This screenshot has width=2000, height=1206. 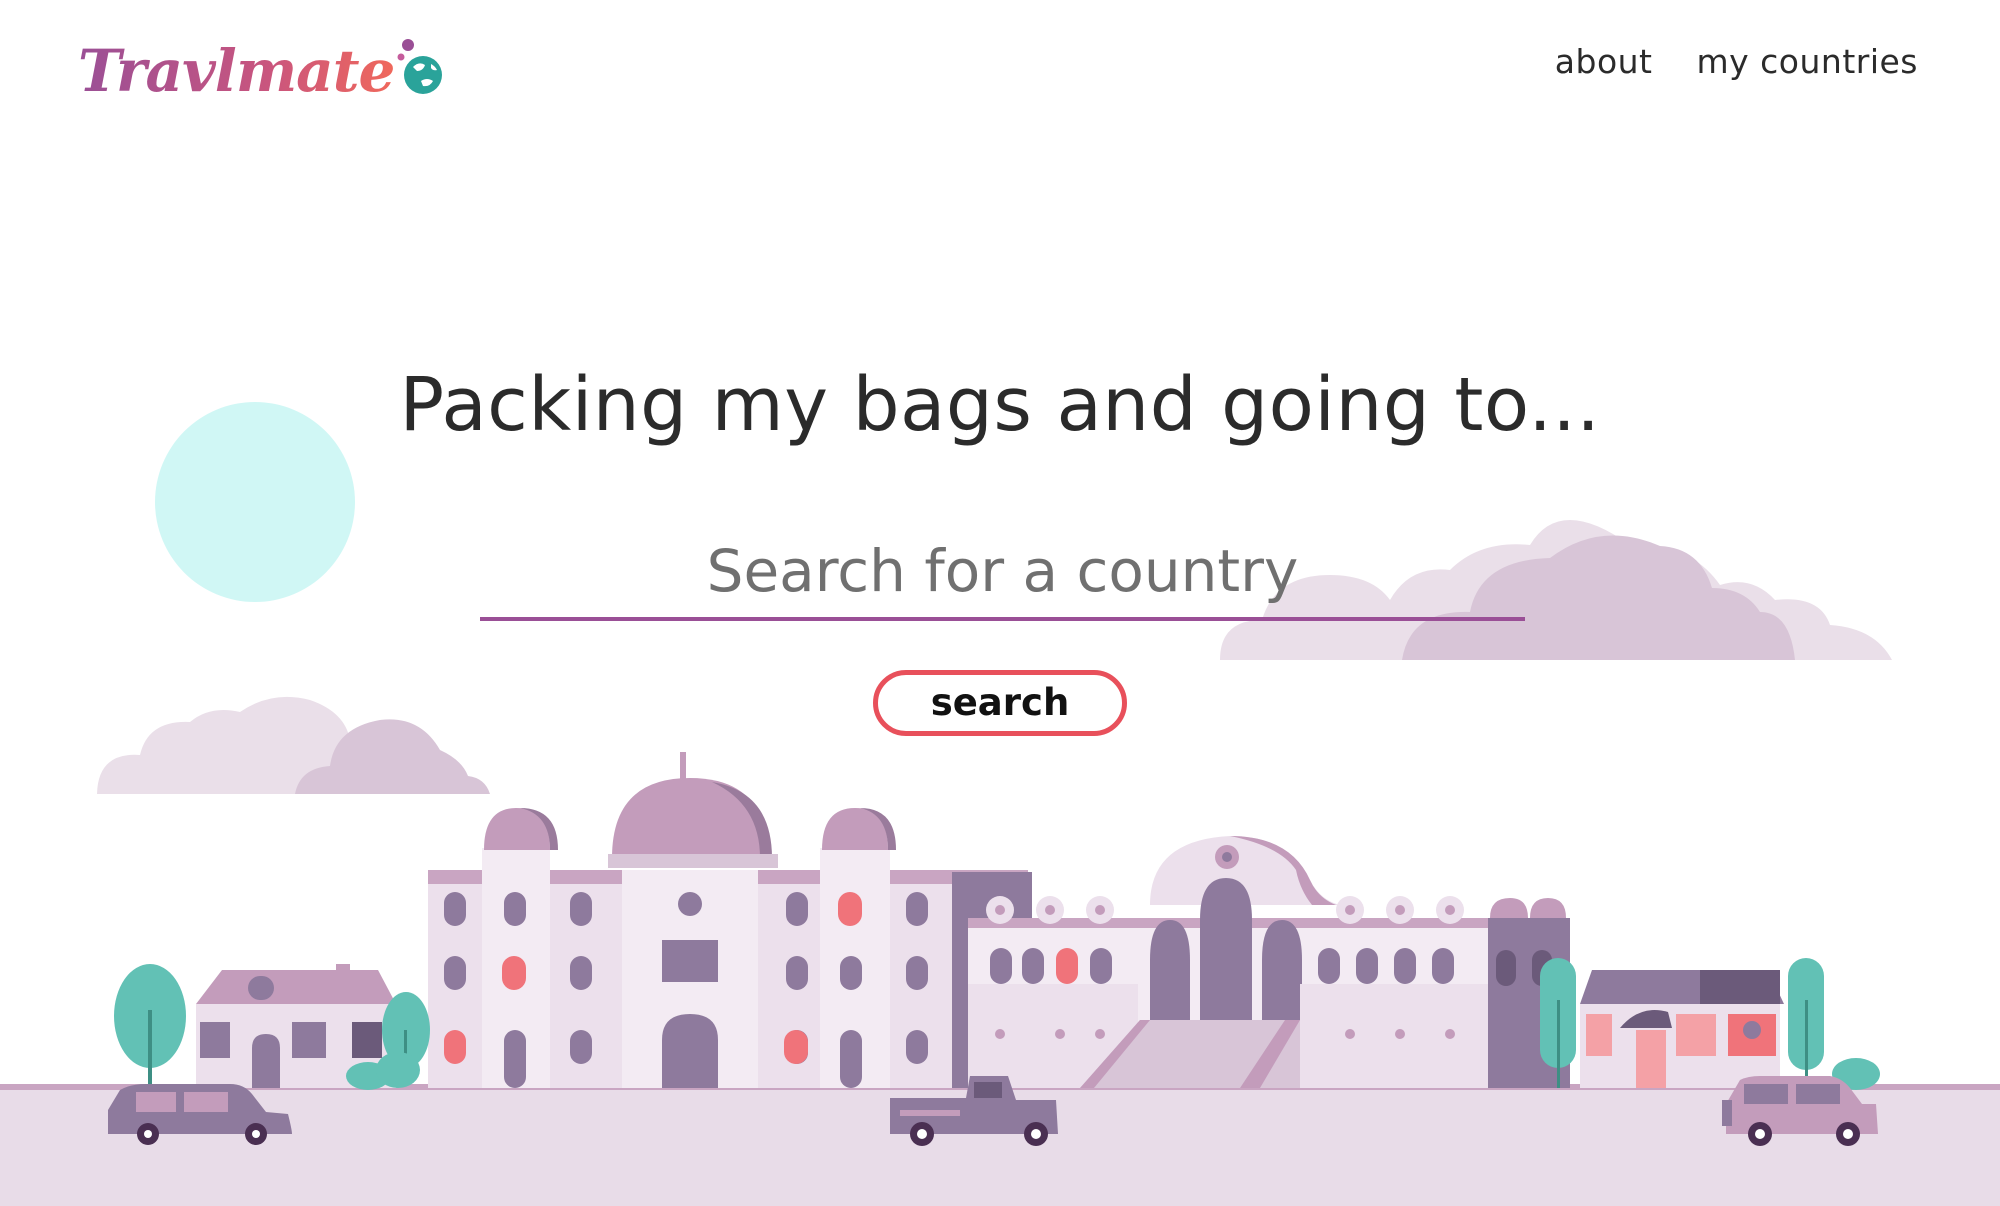 I want to click on palace, so click(x=730, y=920).